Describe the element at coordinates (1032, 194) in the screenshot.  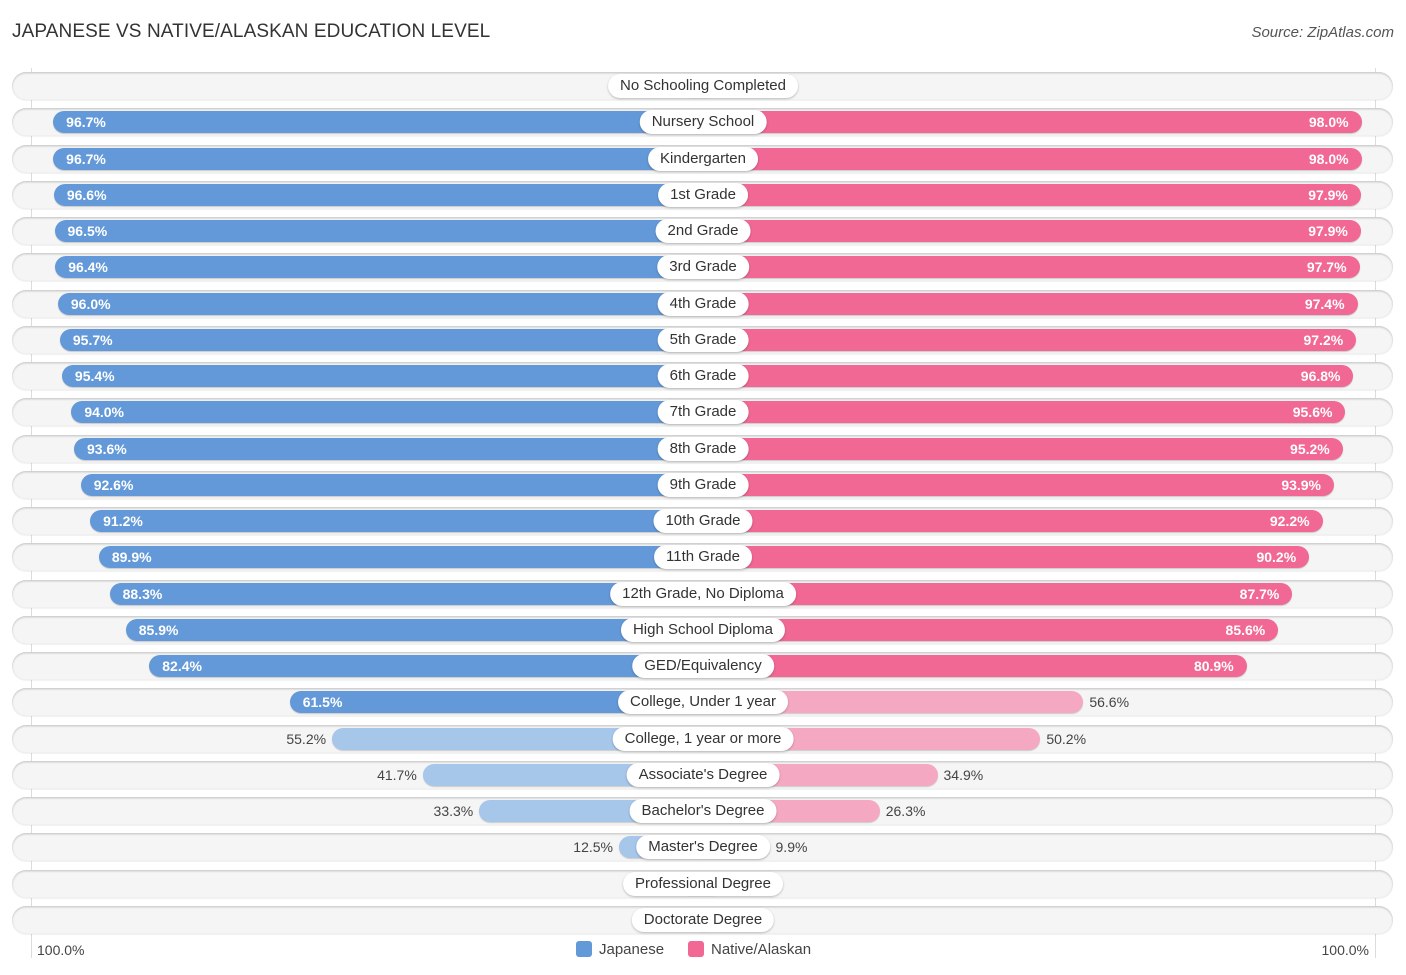
I see `bar-native-alaskan-1st-grade` at that location.